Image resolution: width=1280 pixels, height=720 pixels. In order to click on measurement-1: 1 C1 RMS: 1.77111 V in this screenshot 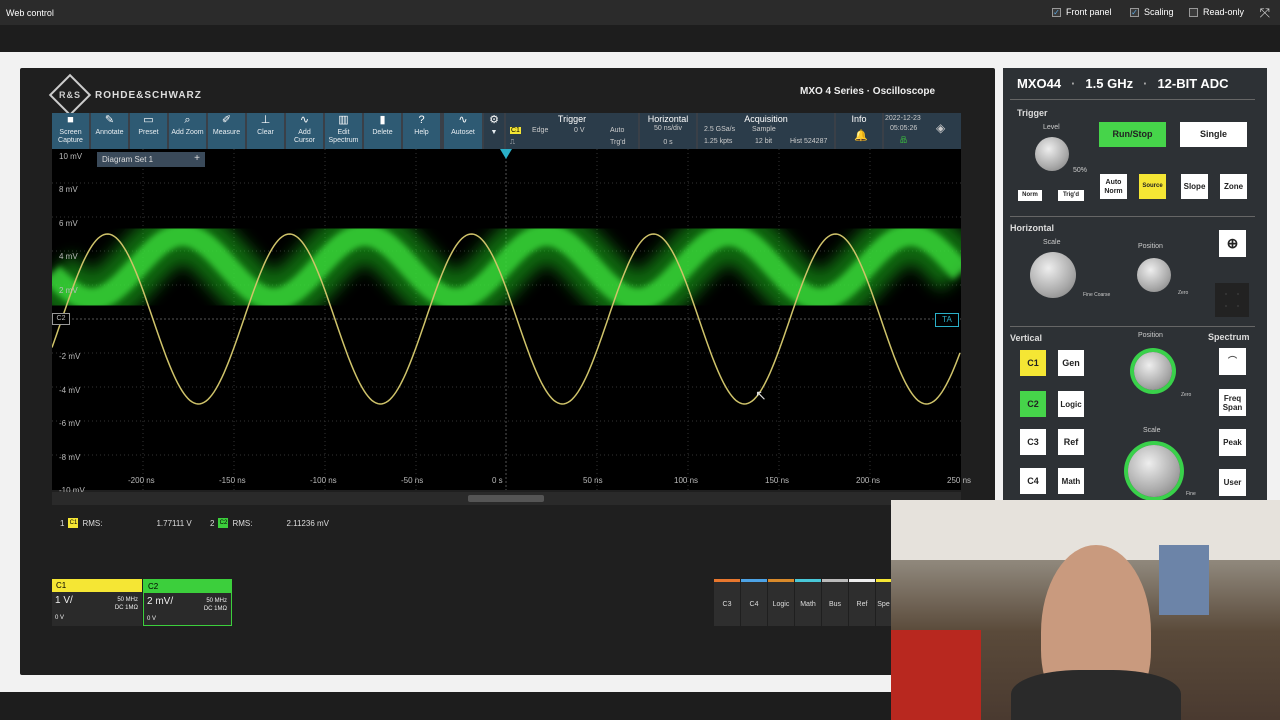, I will do `click(126, 523)`.